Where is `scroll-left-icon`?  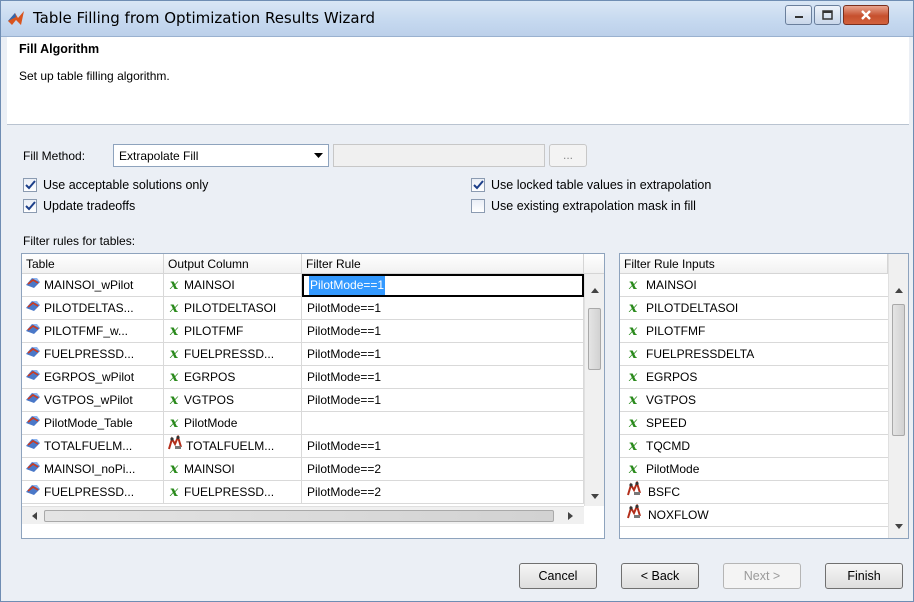 scroll-left-icon is located at coordinates (34, 516).